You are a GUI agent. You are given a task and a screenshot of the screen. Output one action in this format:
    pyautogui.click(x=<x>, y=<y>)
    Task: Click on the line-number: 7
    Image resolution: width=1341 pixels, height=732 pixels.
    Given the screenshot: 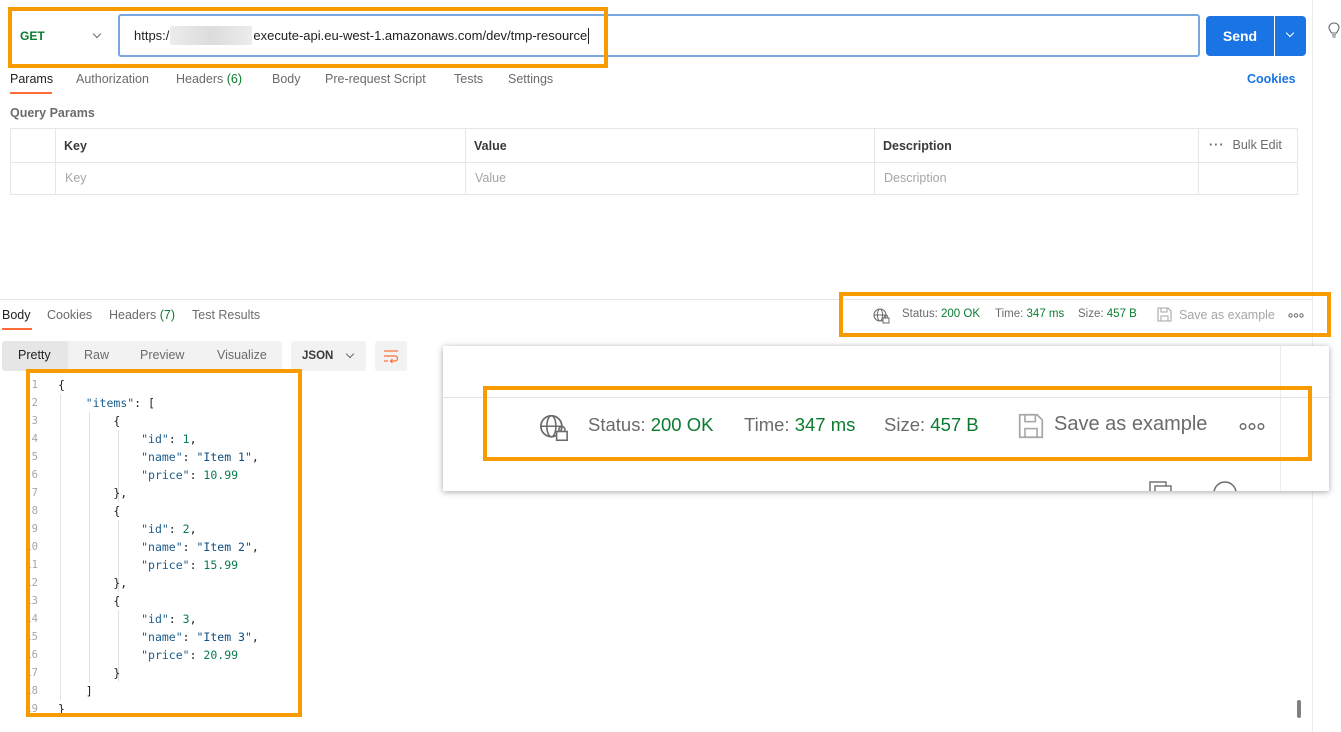 What is the action you would take?
    pyautogui.click(x=34, y=493)
    